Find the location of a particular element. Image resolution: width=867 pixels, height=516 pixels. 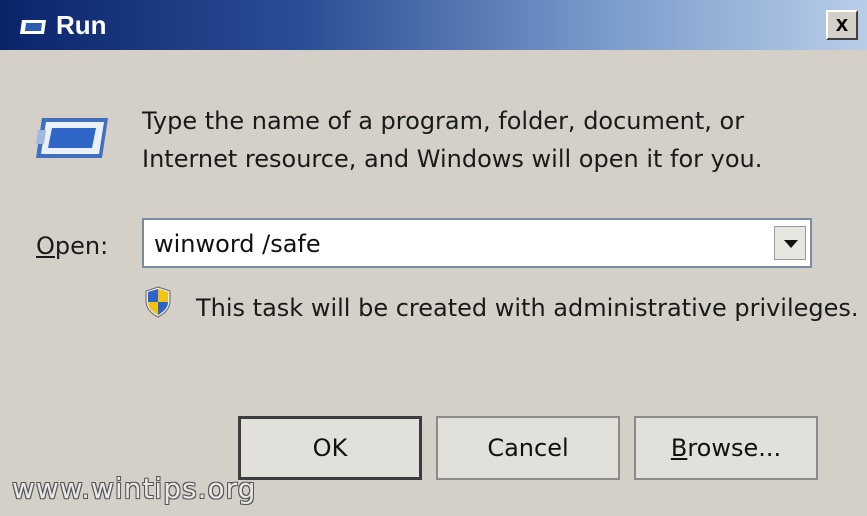

open-input is located at coordinates (454, 244).